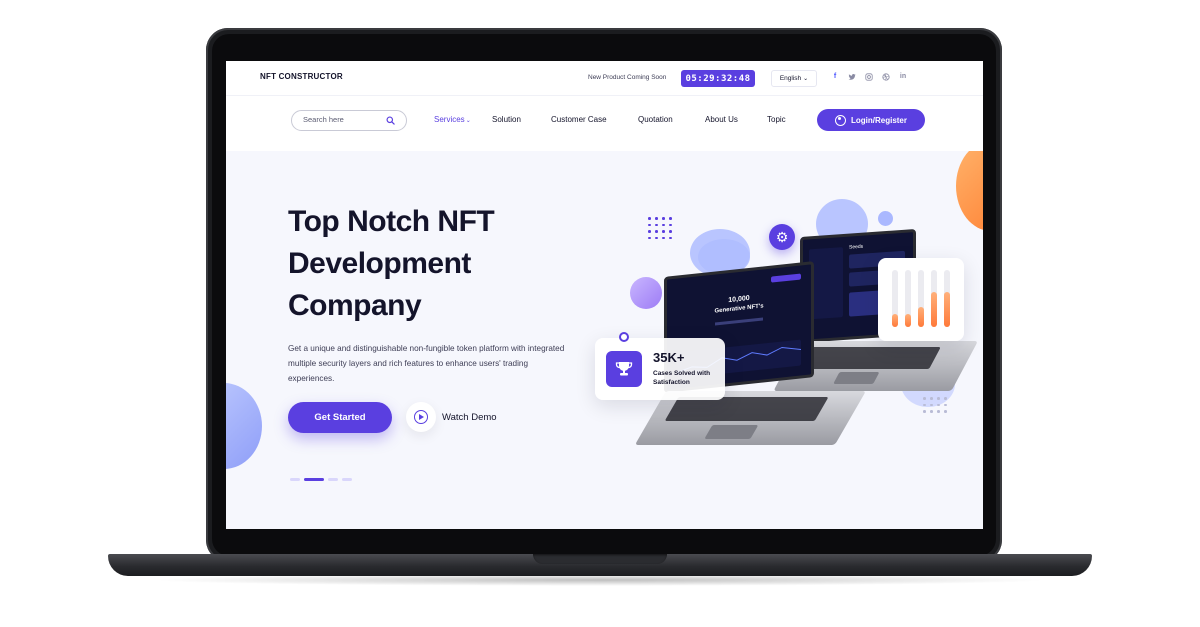  What do you see at coordinates (721, 119) in the screenshot?
I see `nav-item-about-us: About Us` at bounding box center [721, 119].